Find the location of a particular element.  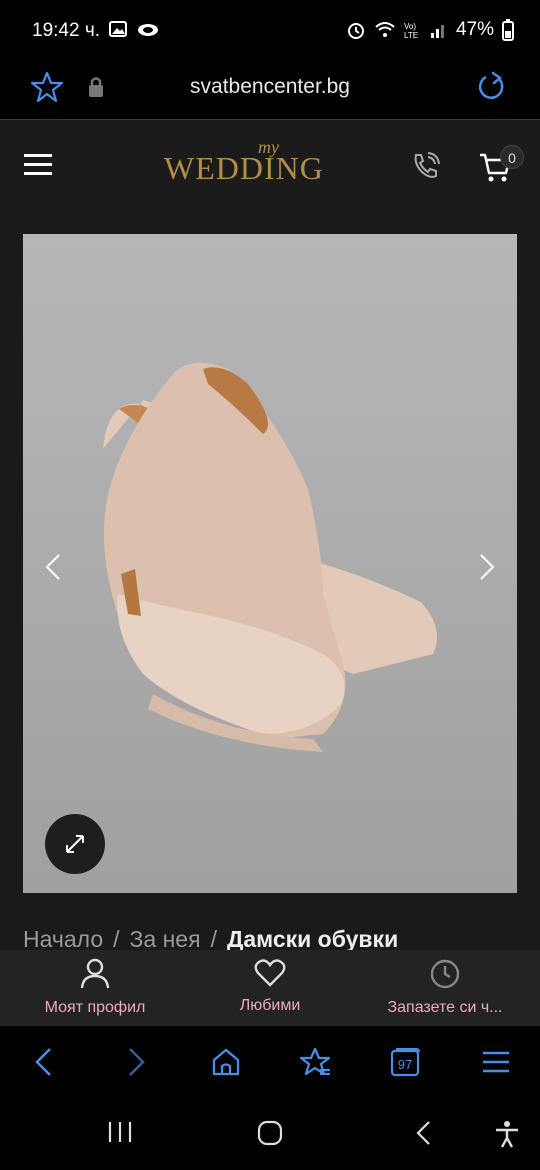

home-button-icon is located at coordinates (270, 1133).